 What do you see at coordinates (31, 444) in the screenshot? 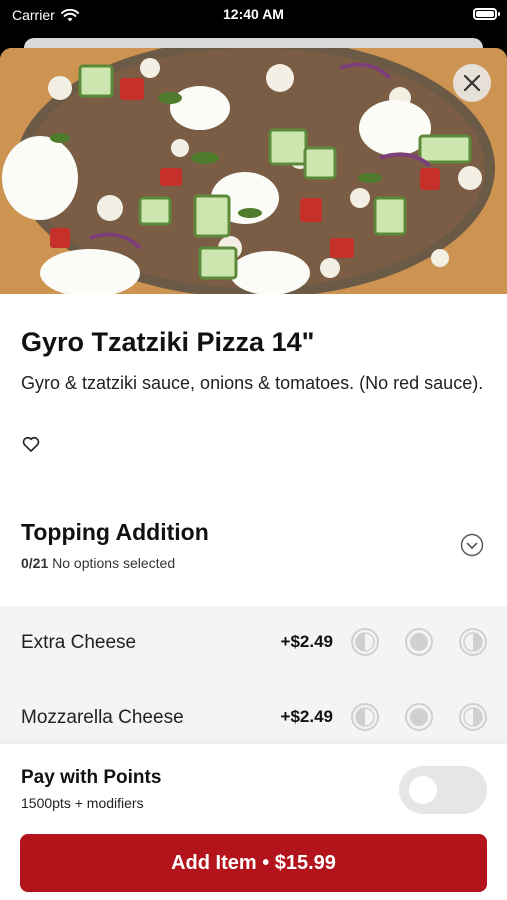
I see `heart-outline-icon` at bounding box center [31, 444].